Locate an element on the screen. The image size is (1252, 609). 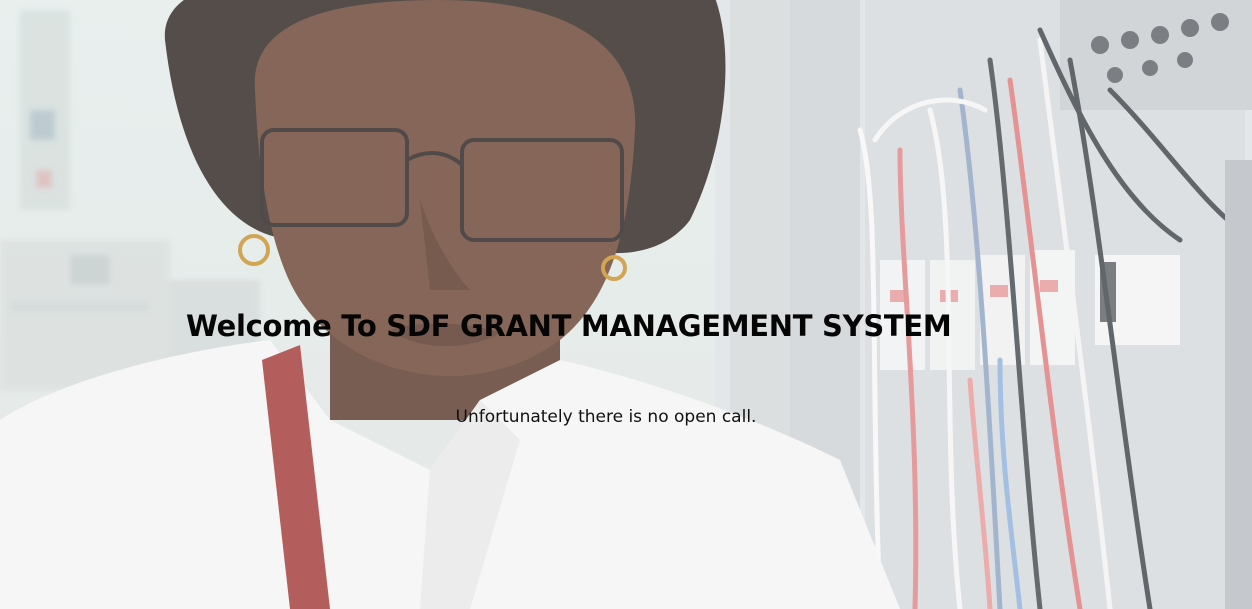
welcome-heading: Welcome To SDF GRANT MANAGEMENT SYSTEM is located at coordinates (569, 326).